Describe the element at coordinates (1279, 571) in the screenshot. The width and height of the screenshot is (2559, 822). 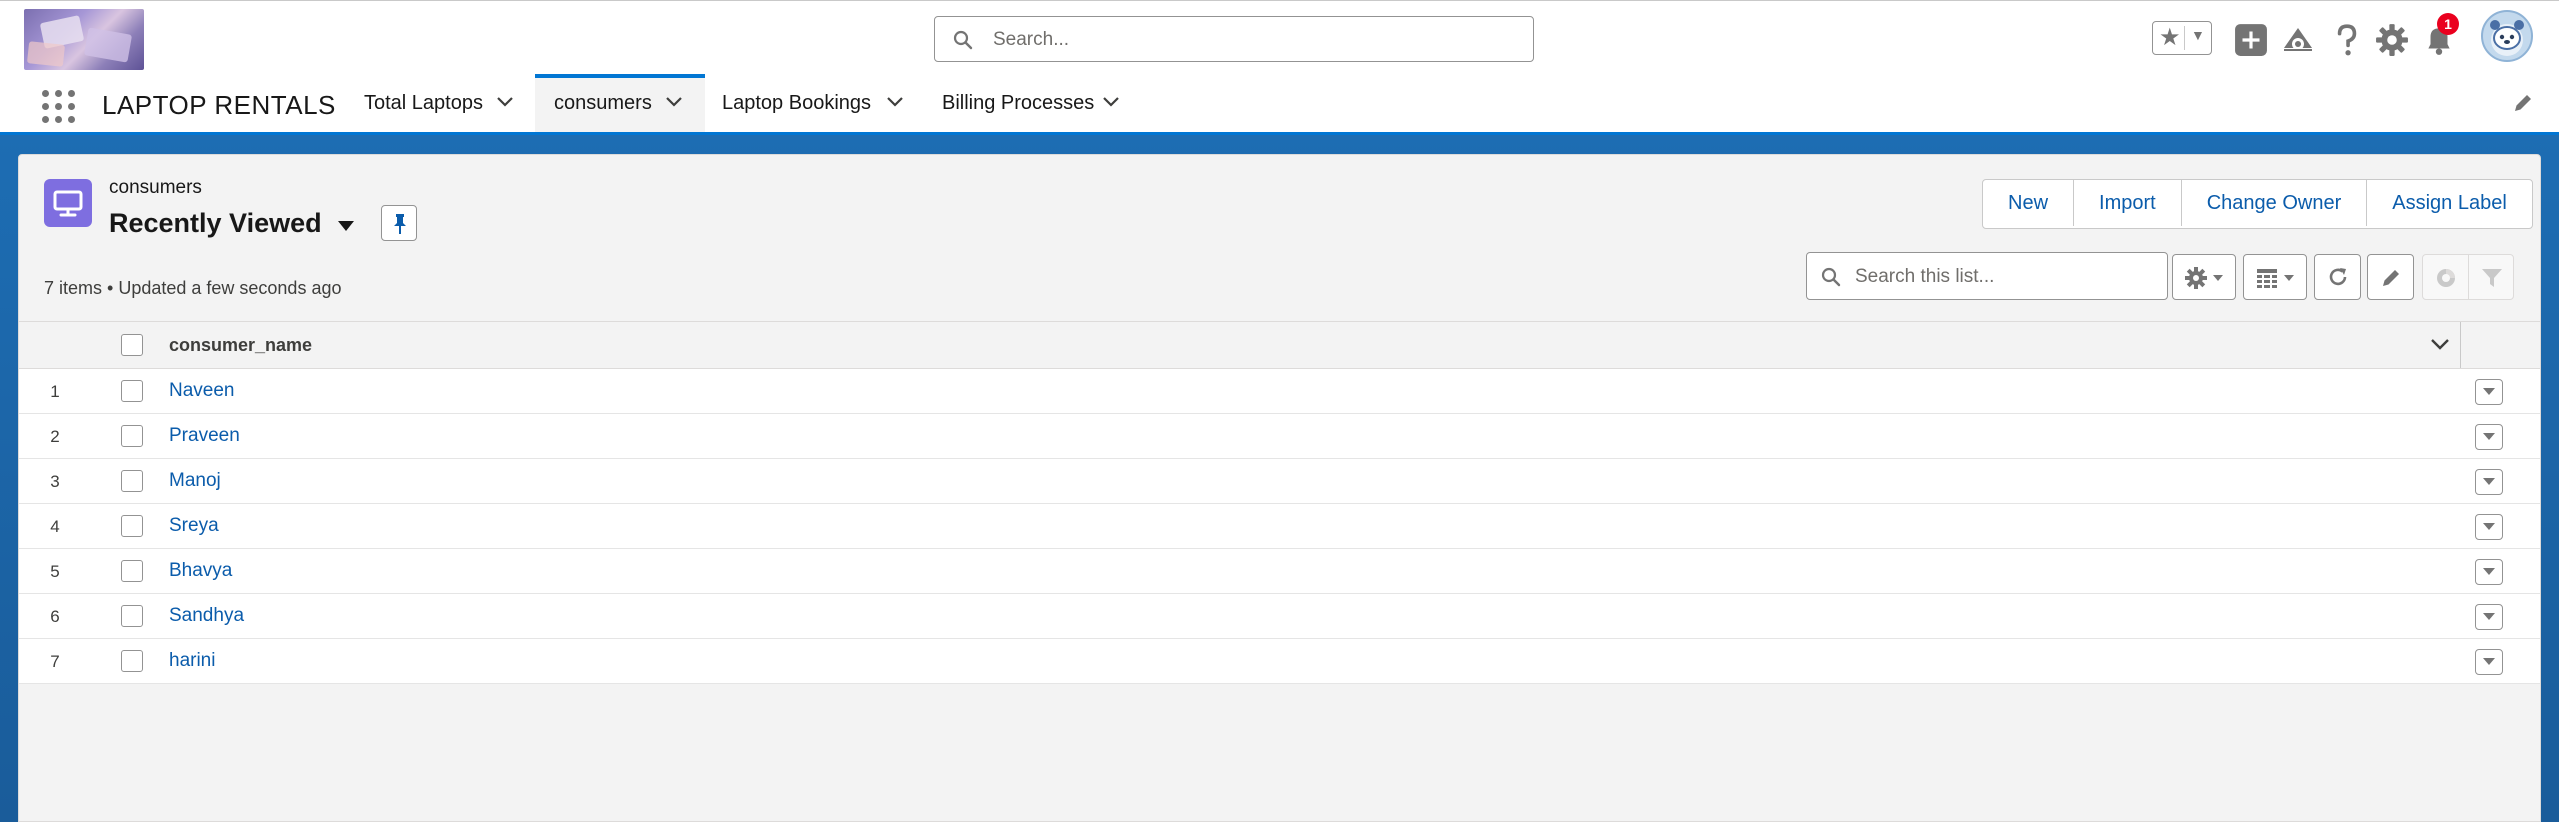
I see `table-row: 5 Bhavya` at that location.